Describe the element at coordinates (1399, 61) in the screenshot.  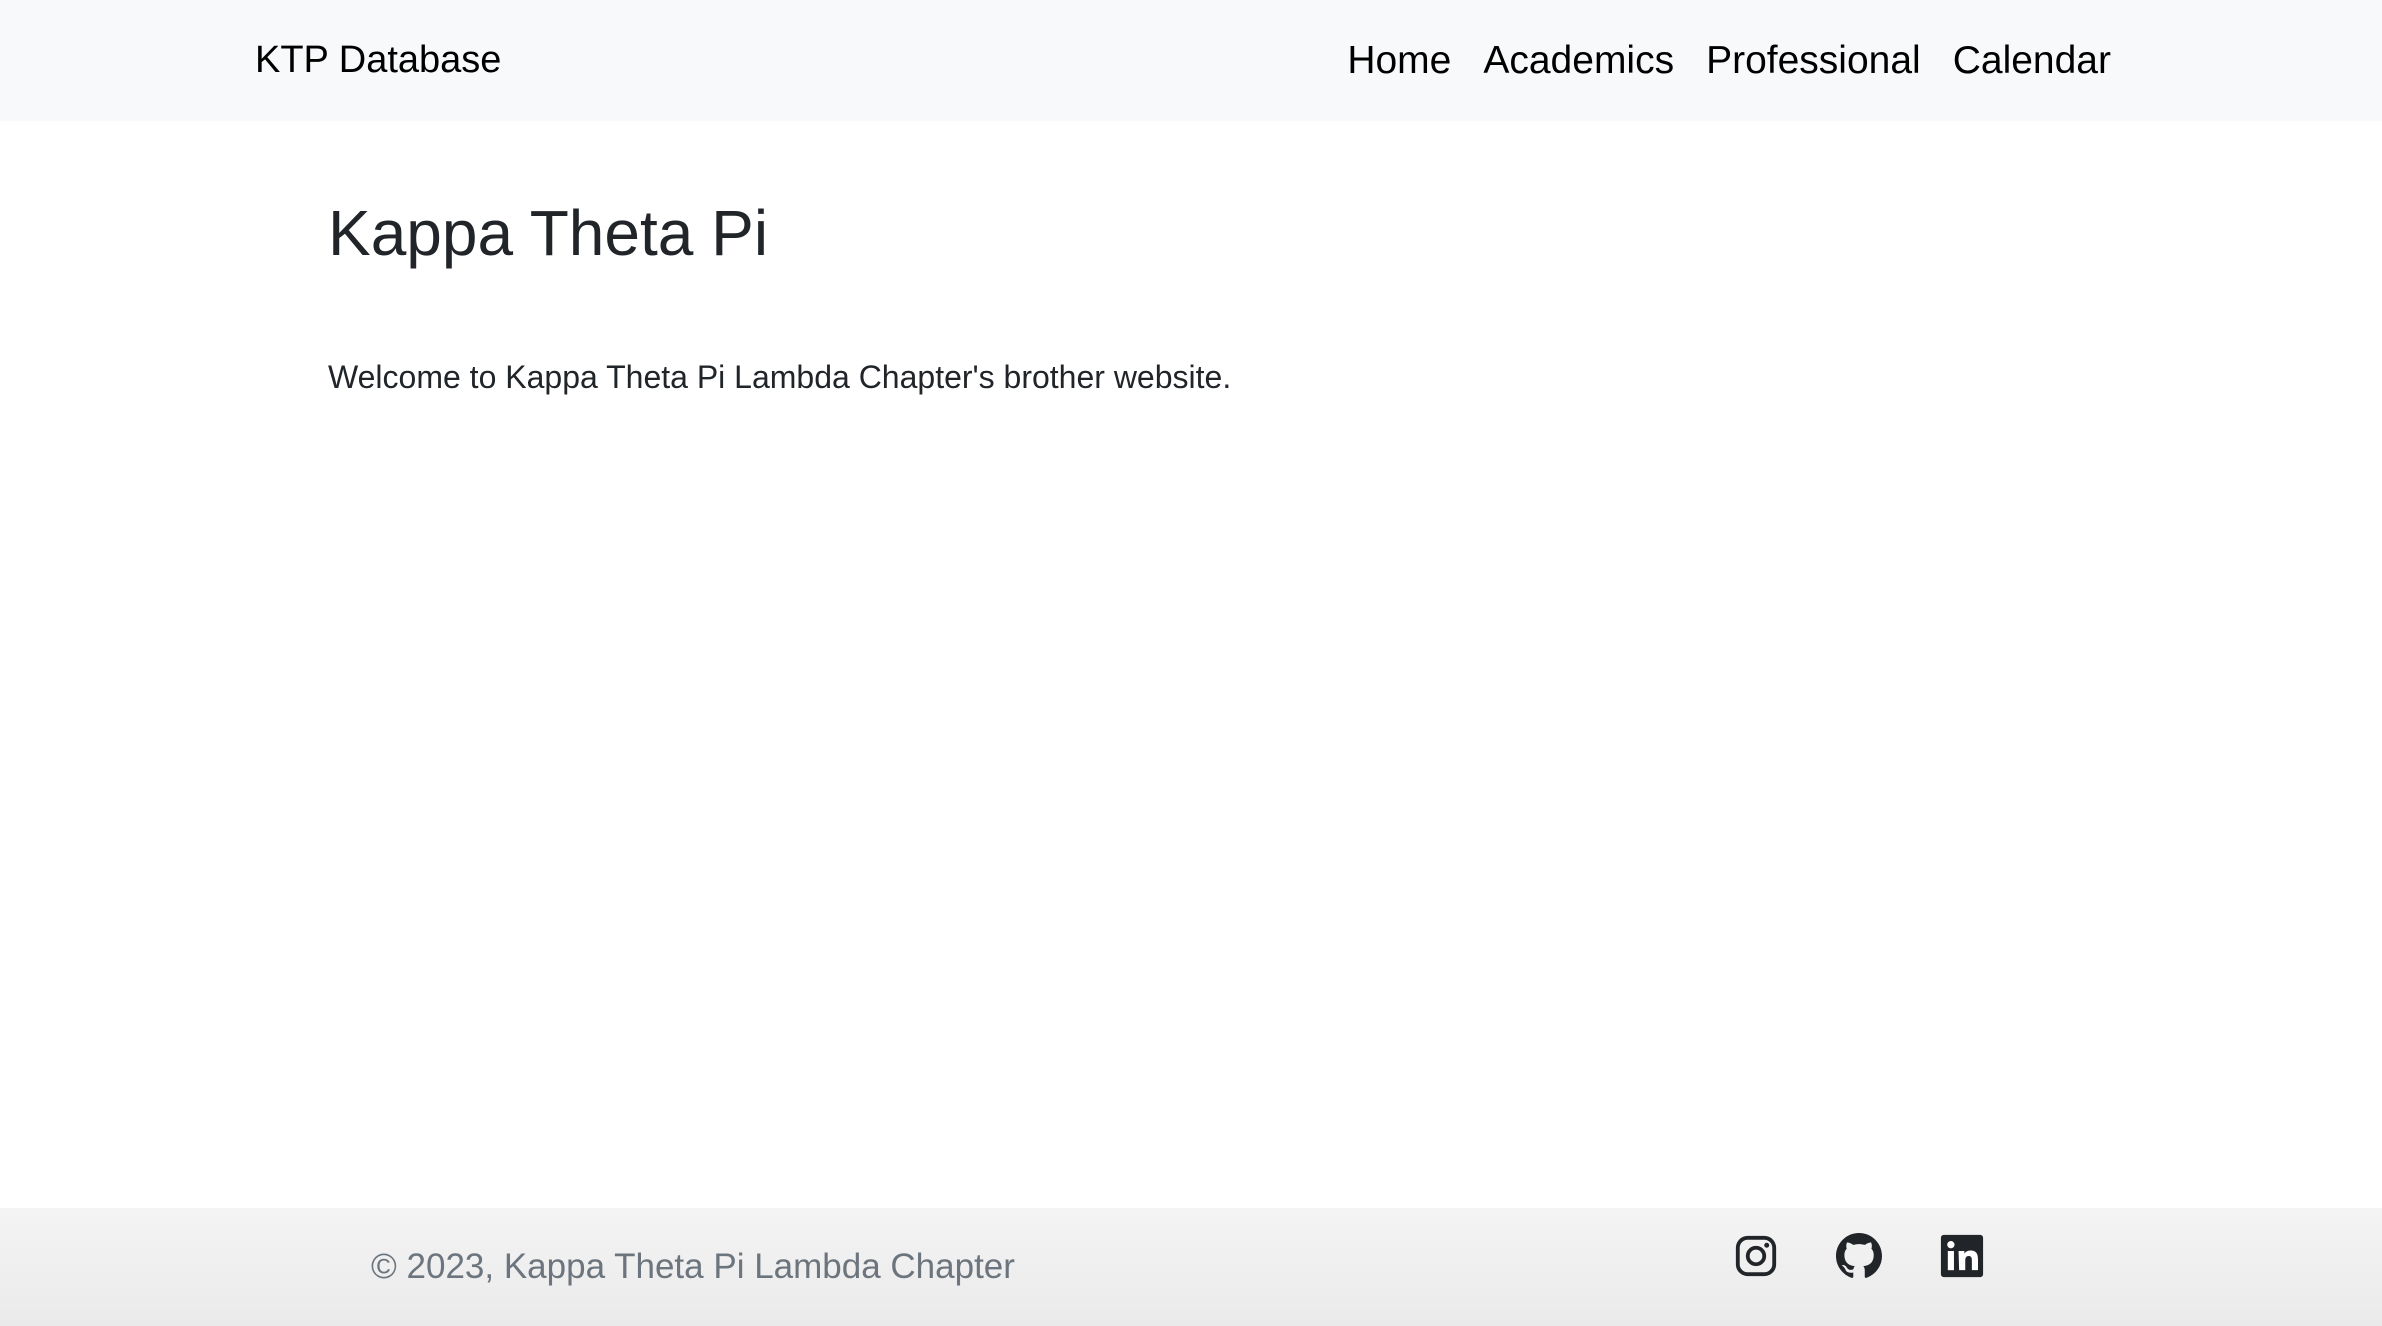
I see `nav-link-home: Home` at that location.